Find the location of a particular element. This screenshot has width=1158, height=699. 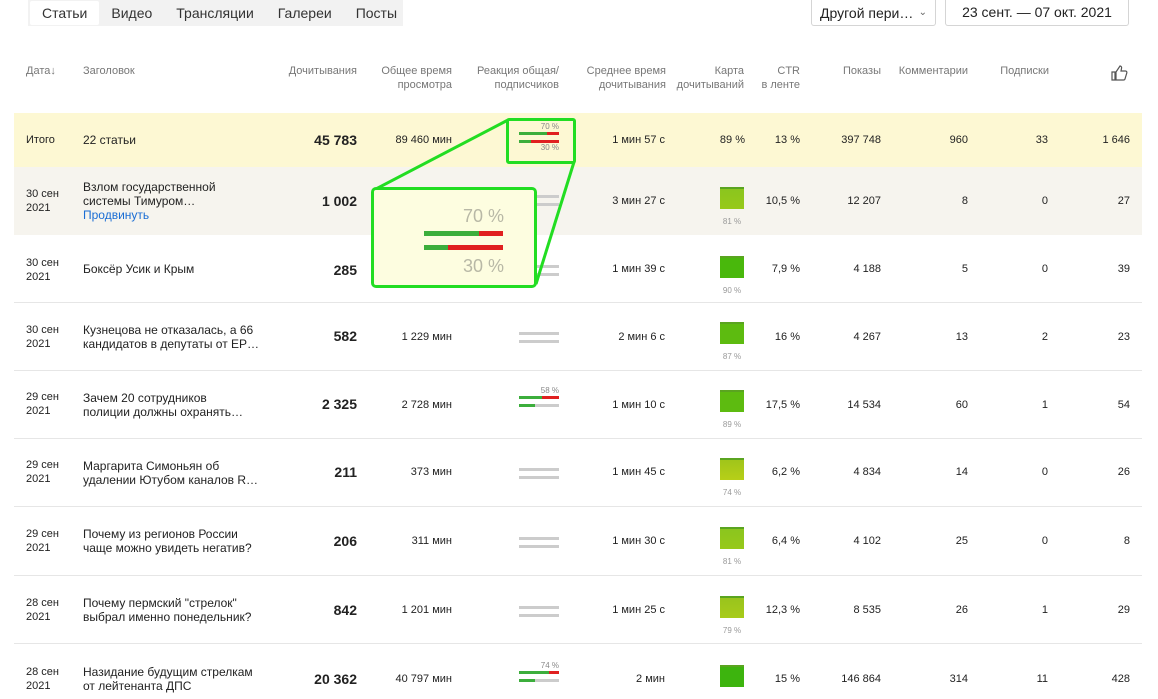

row-likes: 23 is located at coordinates (1123, 337).